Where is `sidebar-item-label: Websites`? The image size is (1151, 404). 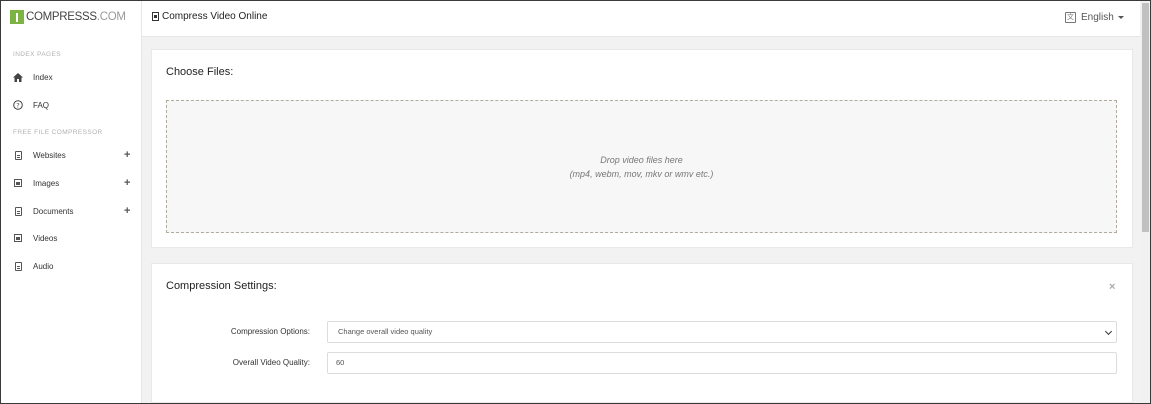
sidebar-item-label: Websites is located at coordinates (49, 155).